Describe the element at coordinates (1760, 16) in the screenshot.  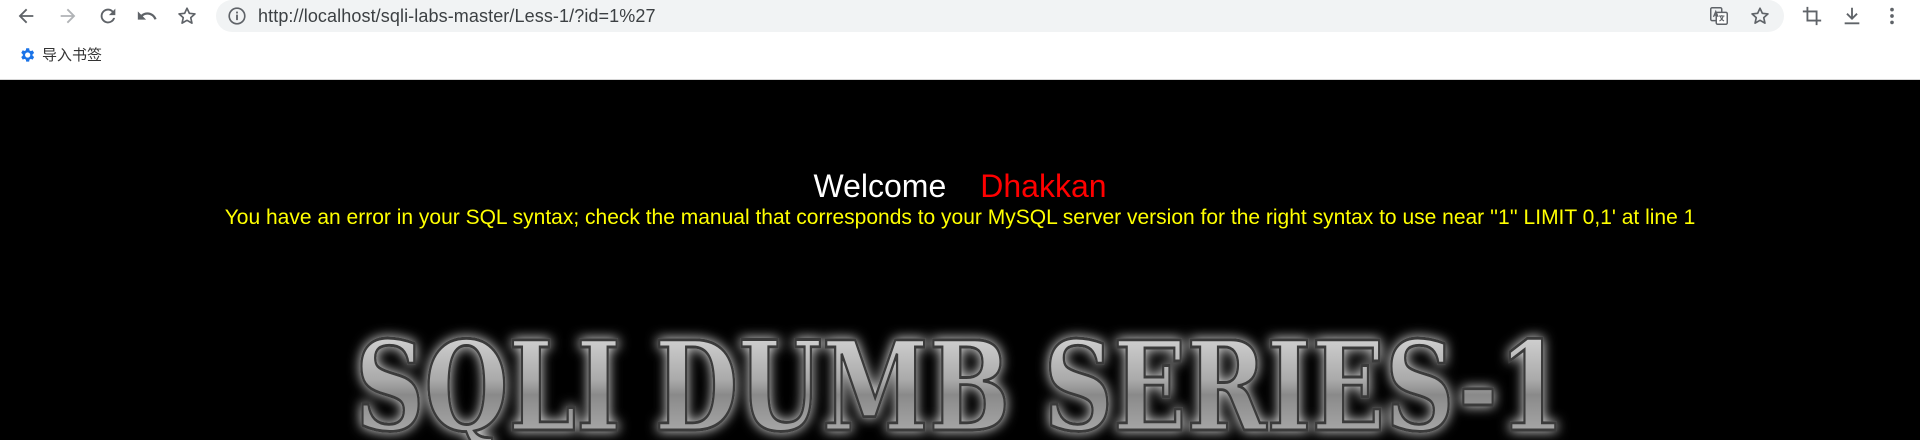
I see `bookmark-page-star-icon` at that location.